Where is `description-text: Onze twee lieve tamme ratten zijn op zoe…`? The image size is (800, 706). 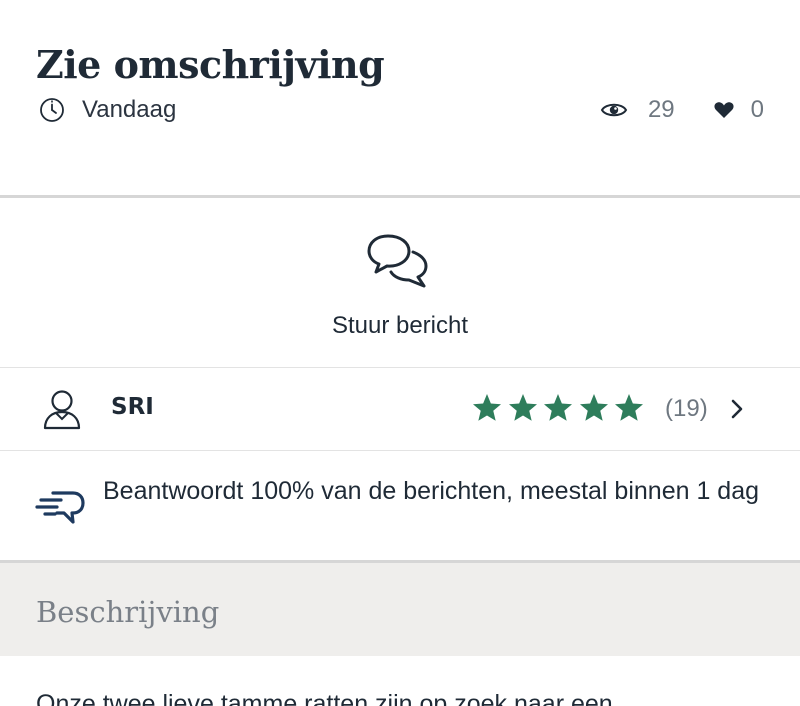 description-text: Onze twee lieve tamme ratten zijn op zoe… is located at coordinates (324, 698).